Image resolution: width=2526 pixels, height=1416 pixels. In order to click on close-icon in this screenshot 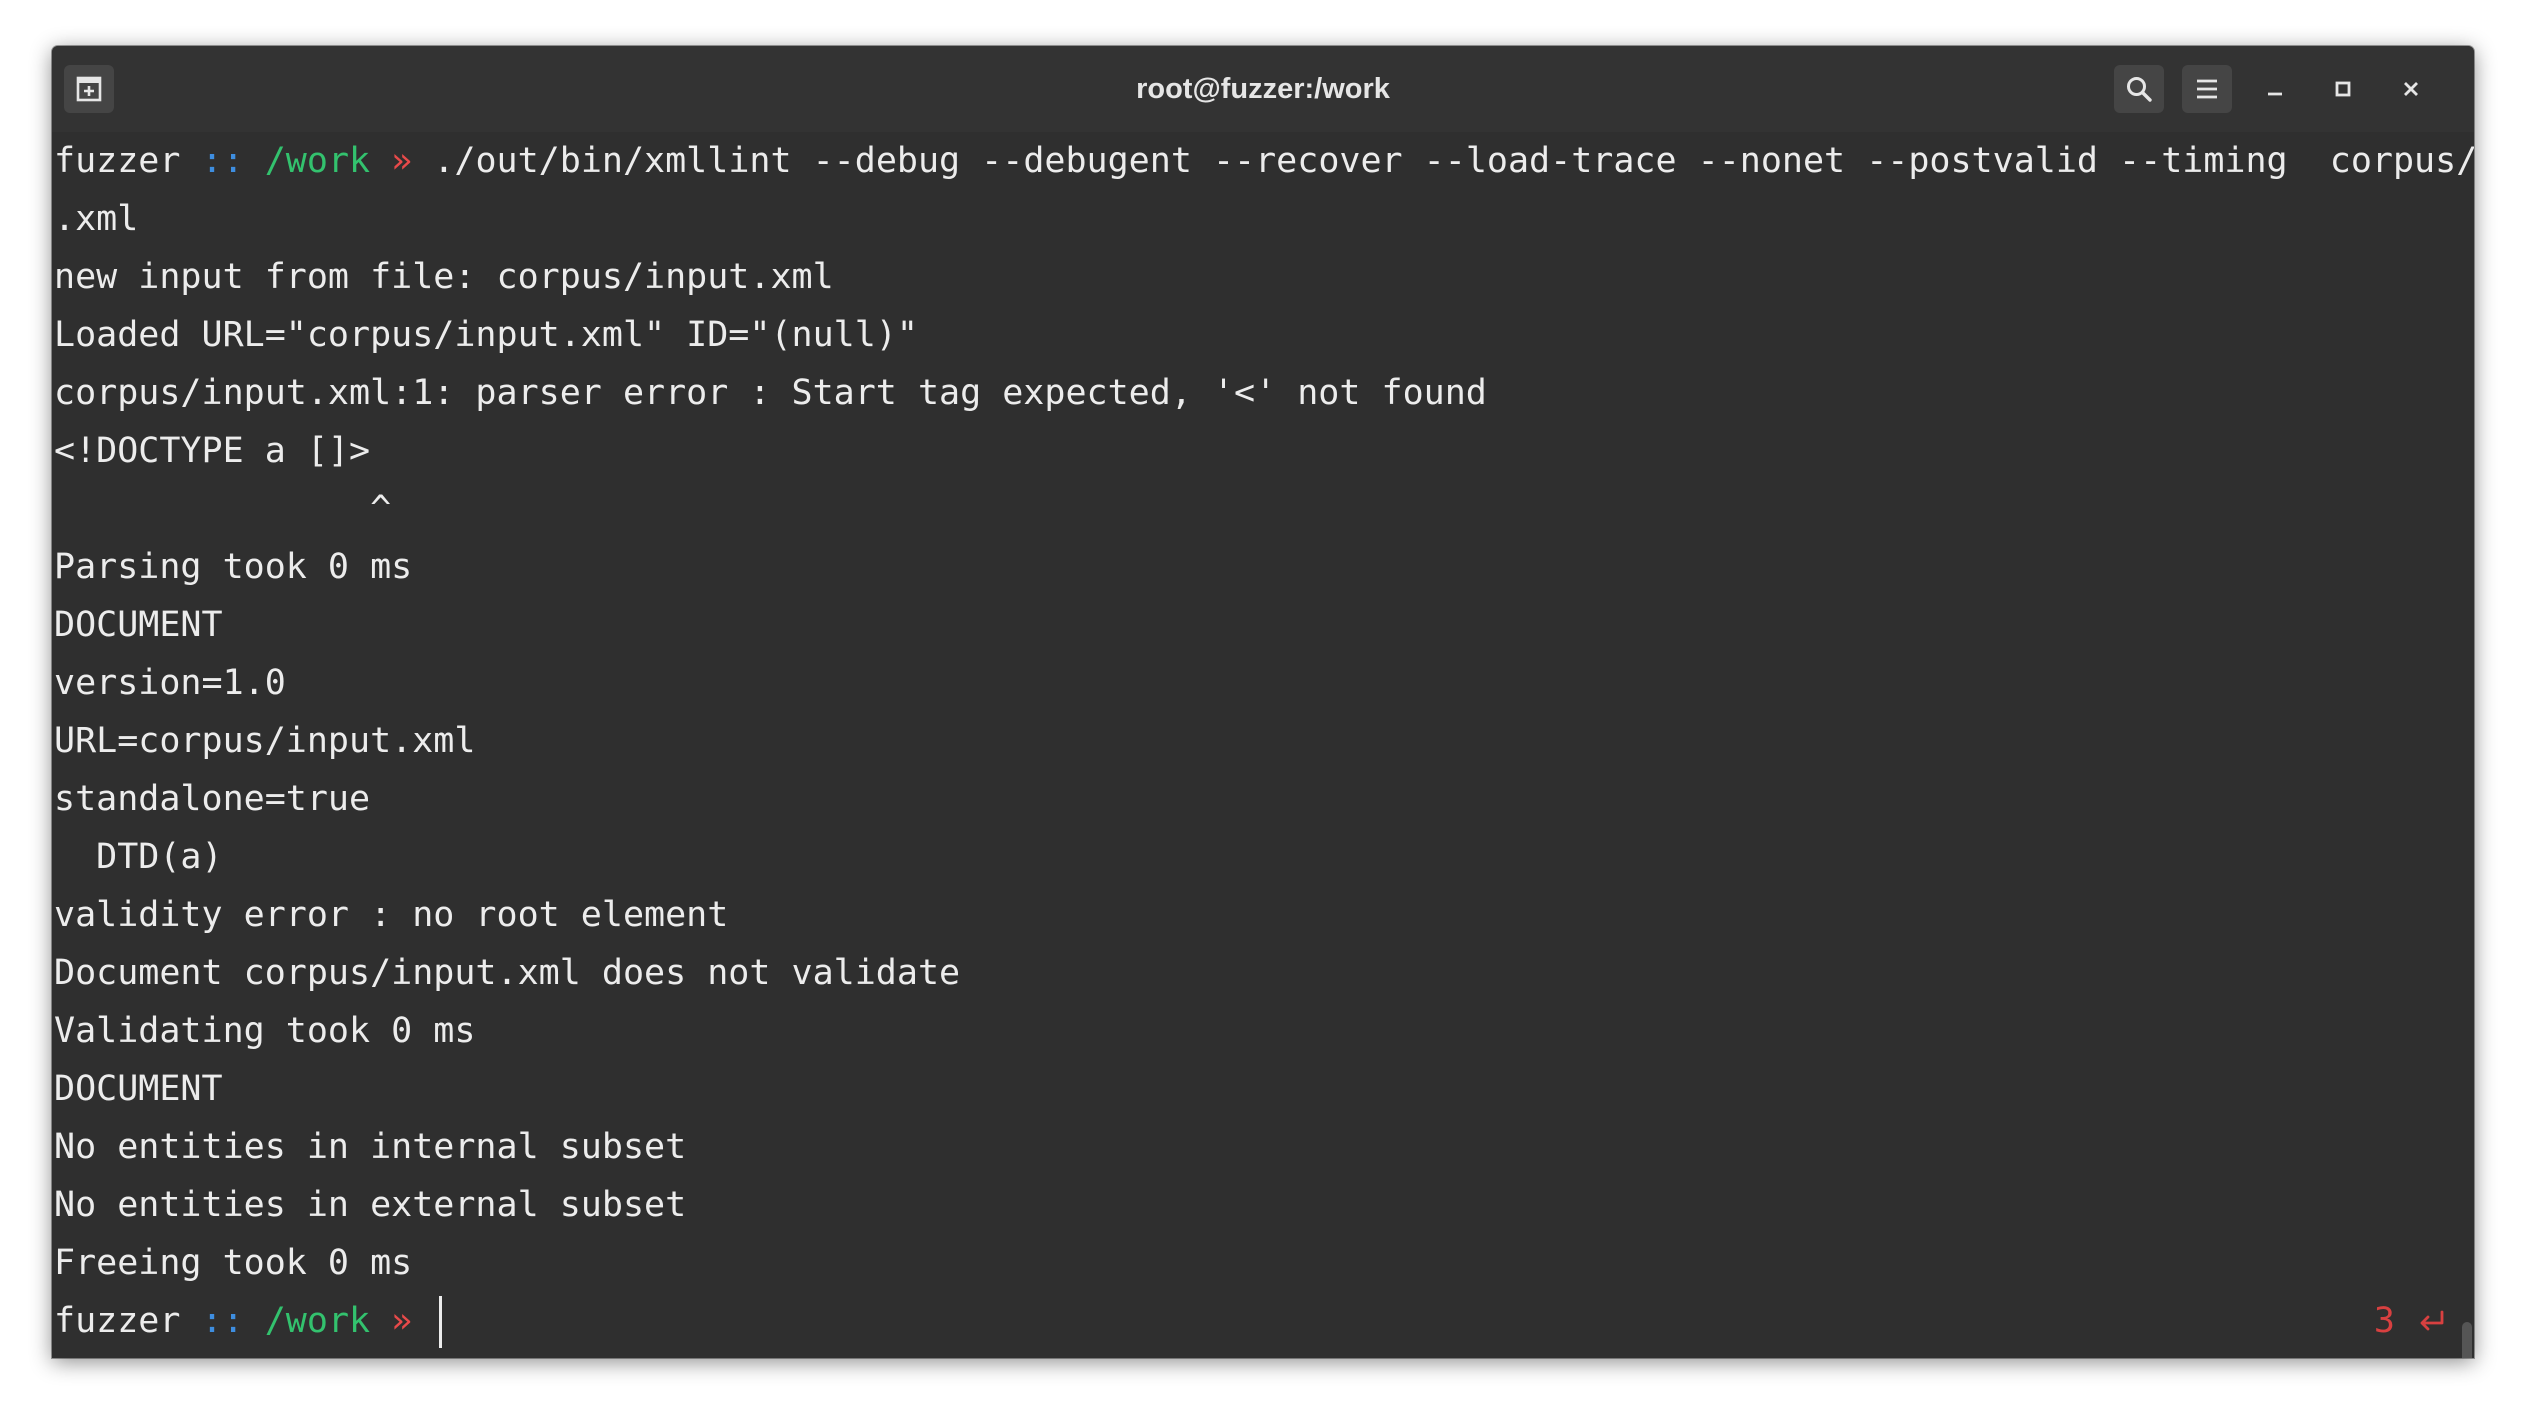, I will do `click(2411, 89)`.